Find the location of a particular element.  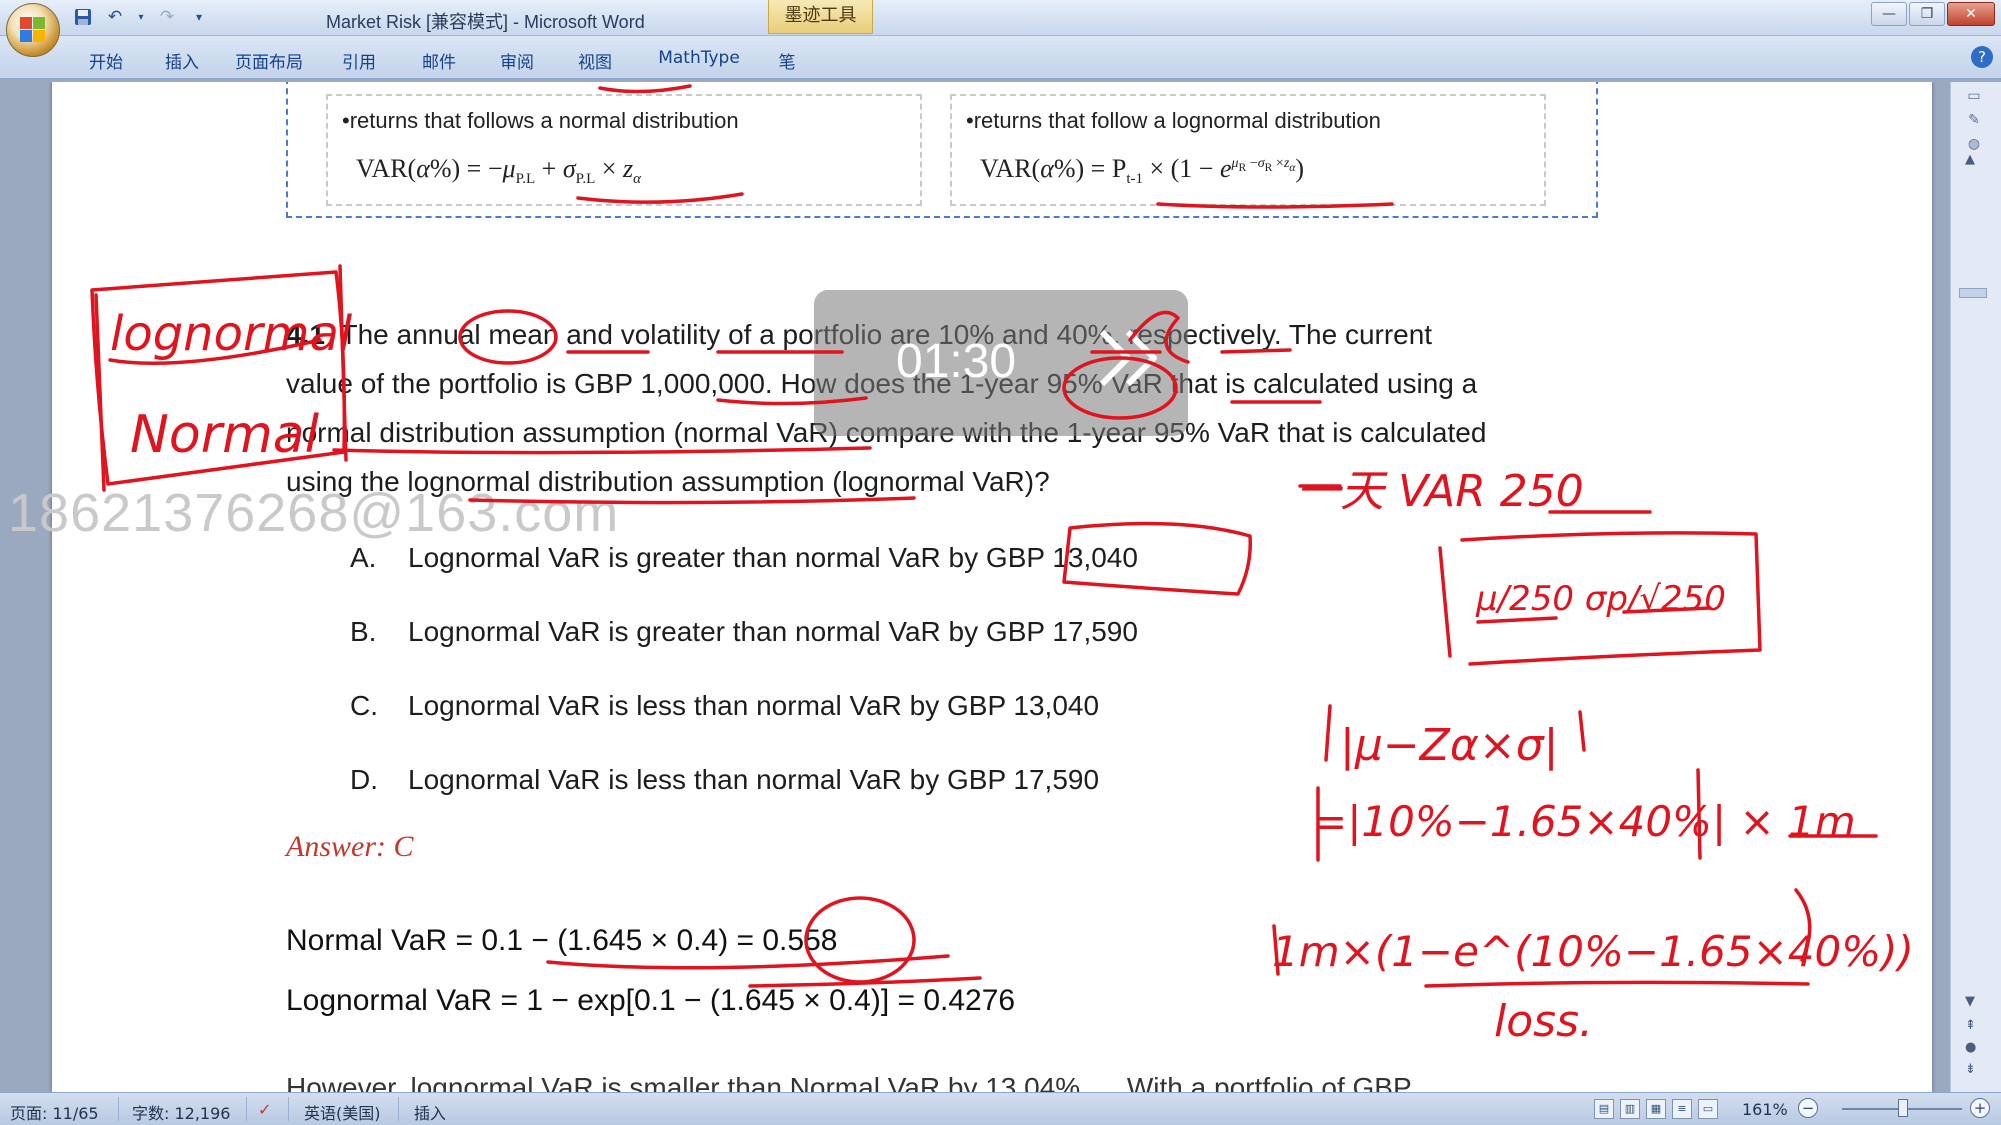

redo-icon: ↷ is located at coordinates (167, 17).